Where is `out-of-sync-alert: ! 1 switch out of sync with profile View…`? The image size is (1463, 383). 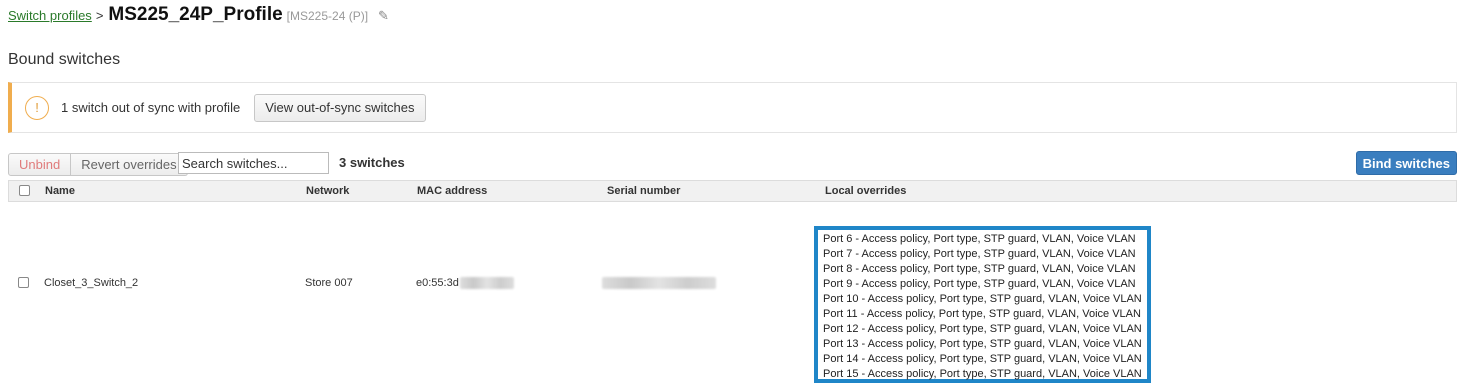 out-of-sync-alert: ! 1 switch out of sync with profile View… is located at coordinates (732, 107).